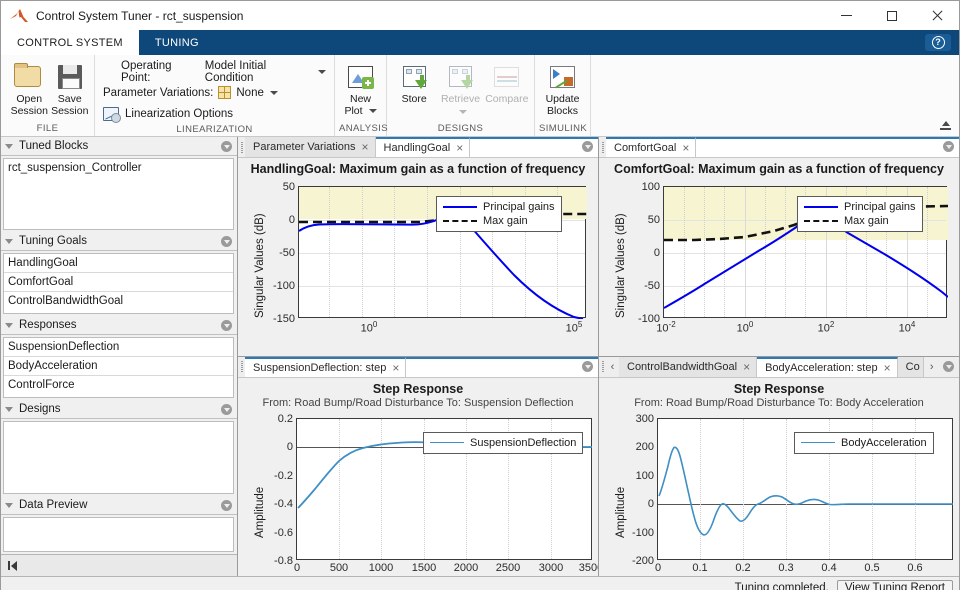 The image size is (960, 590). Describe the element at coordinates (260, 512) in the screenshot. I see `y-axis-label: Amplitude` at that location.